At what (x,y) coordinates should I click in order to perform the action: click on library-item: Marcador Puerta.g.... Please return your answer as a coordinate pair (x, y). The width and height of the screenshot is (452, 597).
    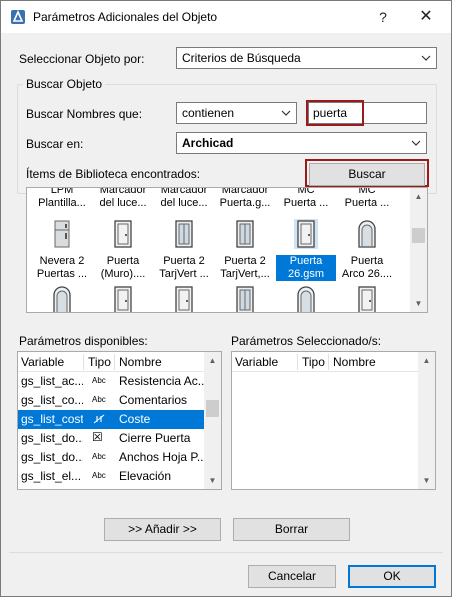
    Looking at the image, I should click on (245, 199).